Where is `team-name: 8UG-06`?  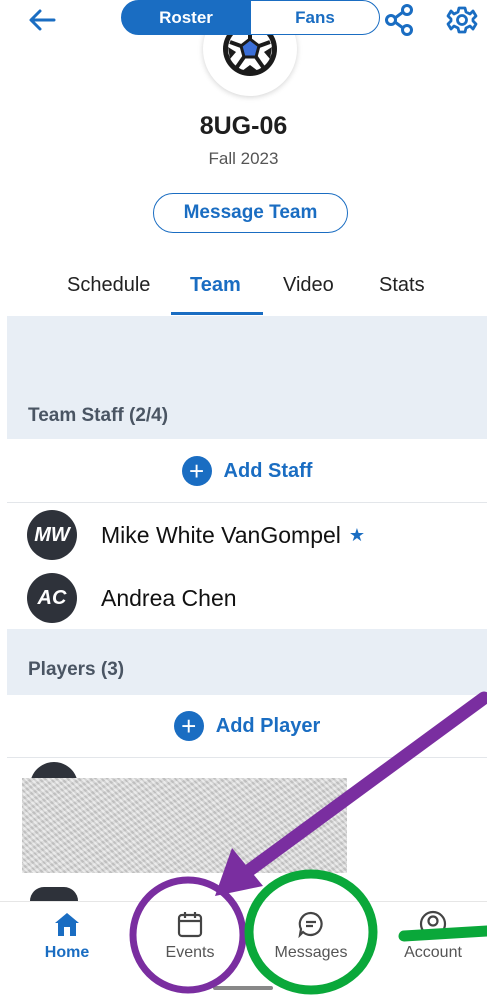
team-name: 8UG-06 is located at coordinates (243, 126).